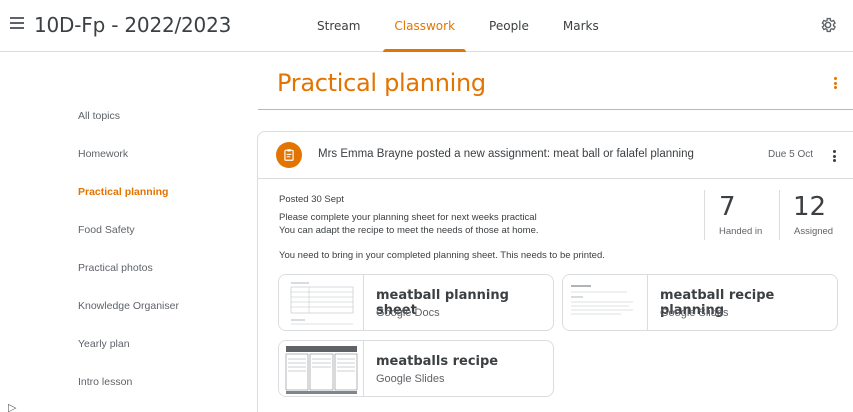 The width and height of the screenshot is (853, 412). I want to click on assigned-label: Assigned, so click(814, 231).